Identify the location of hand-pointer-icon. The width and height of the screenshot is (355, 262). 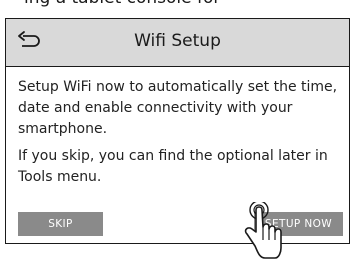
(263, 230).